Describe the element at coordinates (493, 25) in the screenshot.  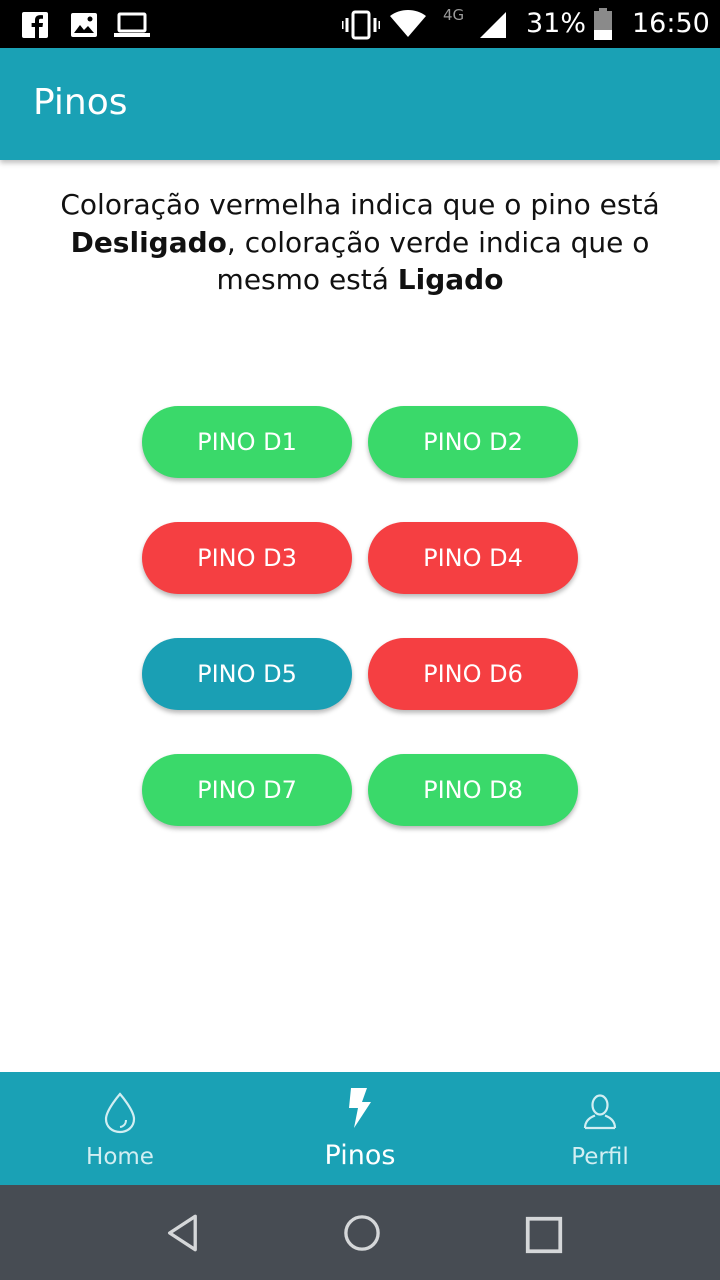
I see `signal-icon` at that location.